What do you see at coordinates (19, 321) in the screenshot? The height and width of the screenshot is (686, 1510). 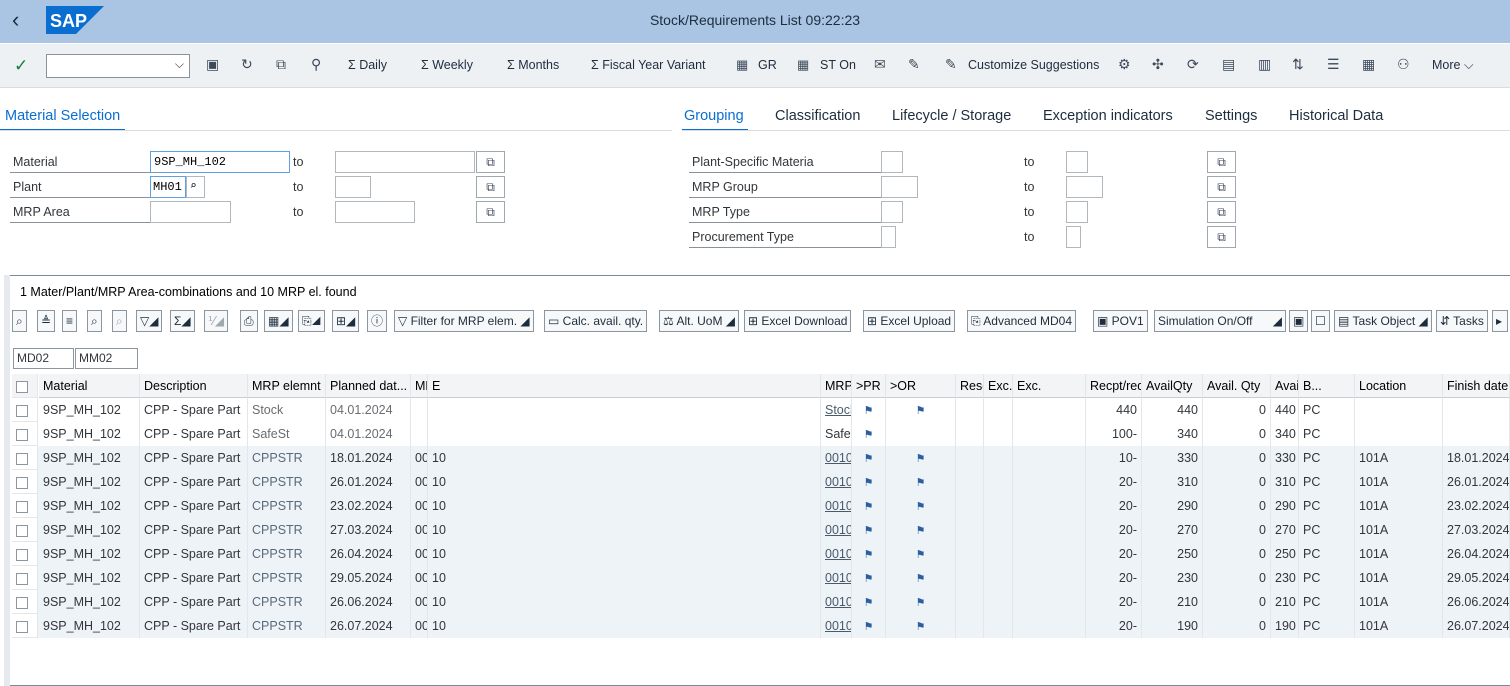 I see `zoom-icon: ⌕` at bounding box center [19, 321].